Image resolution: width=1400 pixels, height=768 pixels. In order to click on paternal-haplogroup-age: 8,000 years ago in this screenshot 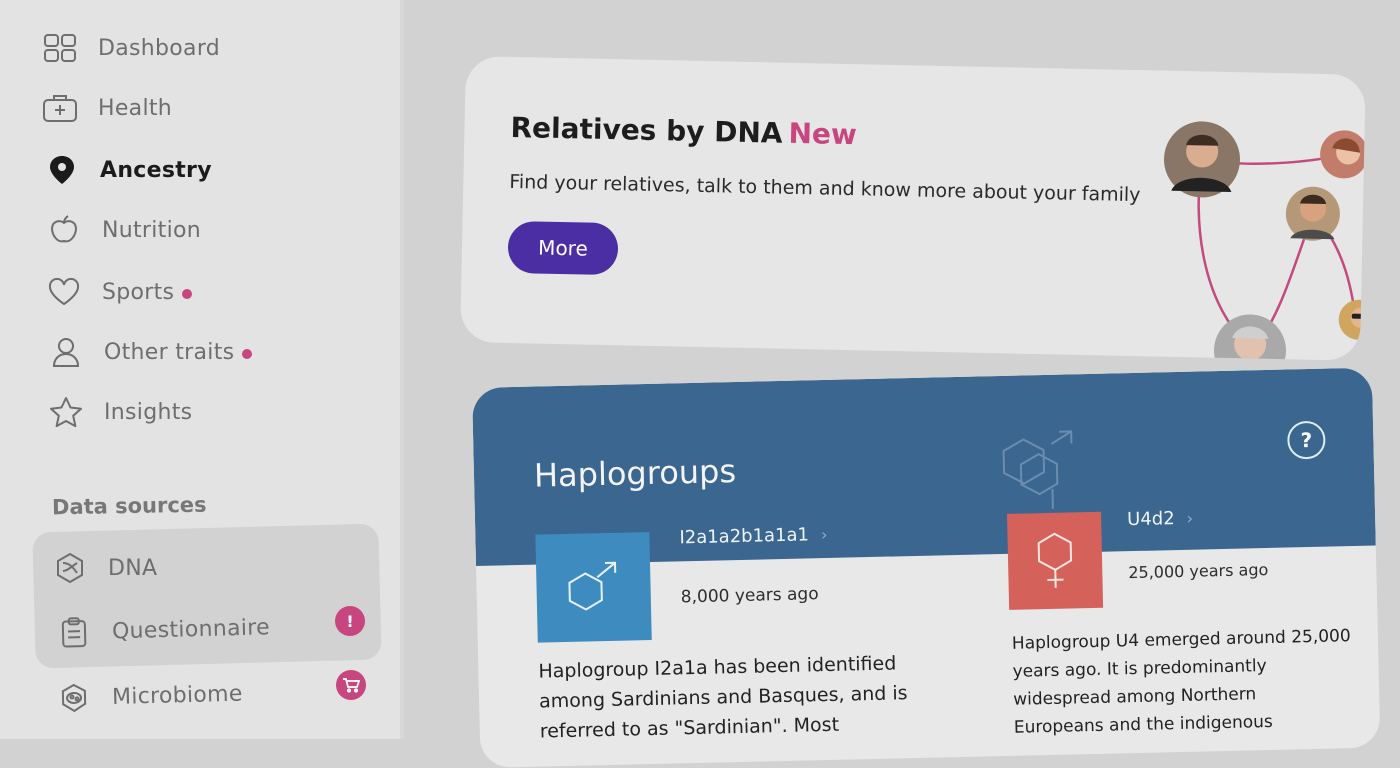, I will do `click(749, 596)`.